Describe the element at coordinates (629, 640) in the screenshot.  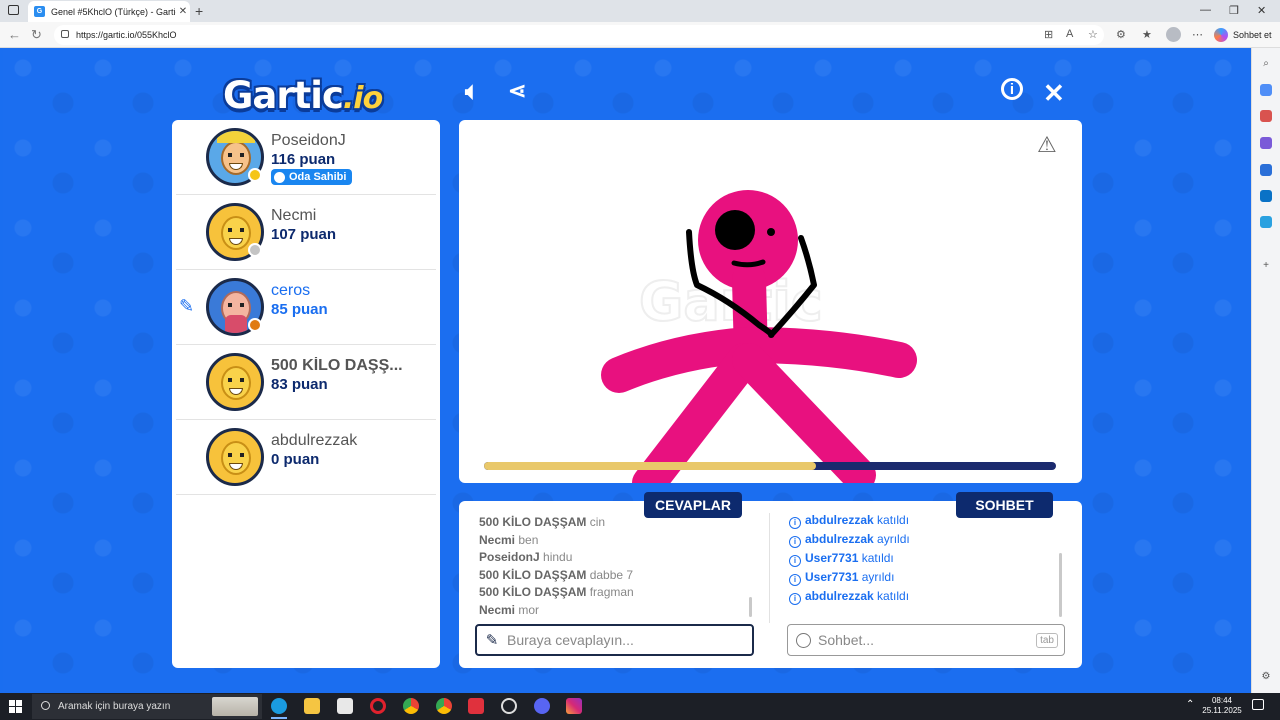
I see `answer-input` at that location.